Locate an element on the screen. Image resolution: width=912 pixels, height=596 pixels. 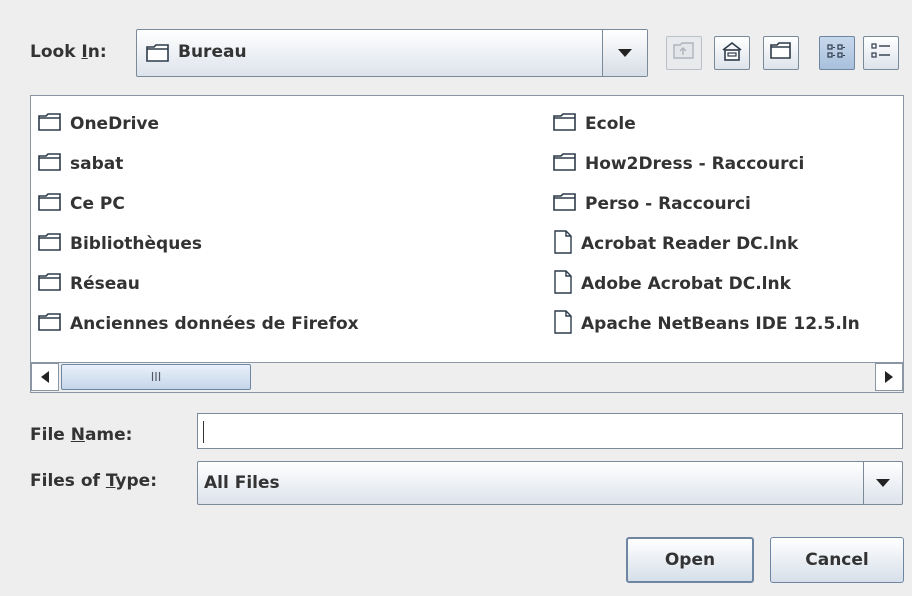
file-name: Perso - Raccourci is located at coordinates (668, 204).